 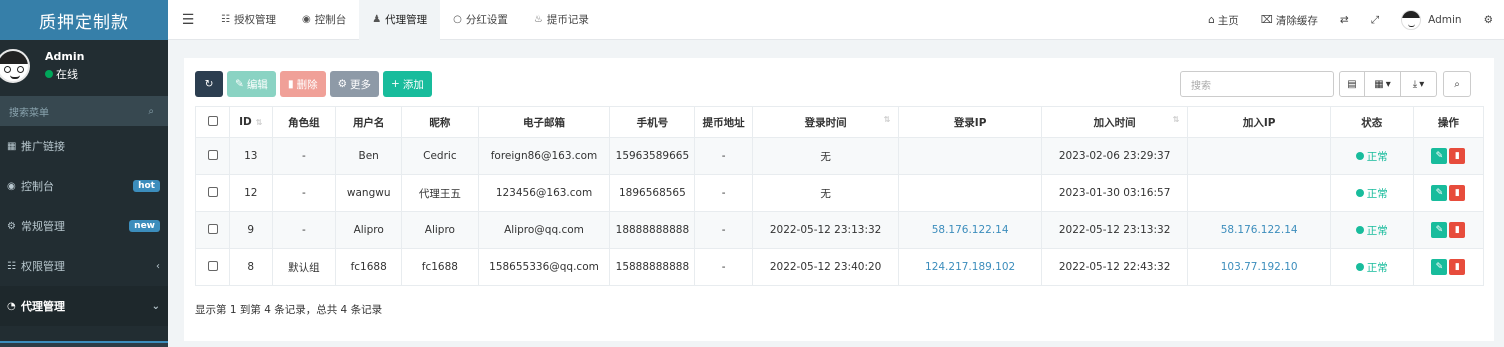 I want to click on toolbar: ↻ ✎ 编辑 ▮ 删除 ⚙ 更多 + 添加, so click(x=313, y=84).